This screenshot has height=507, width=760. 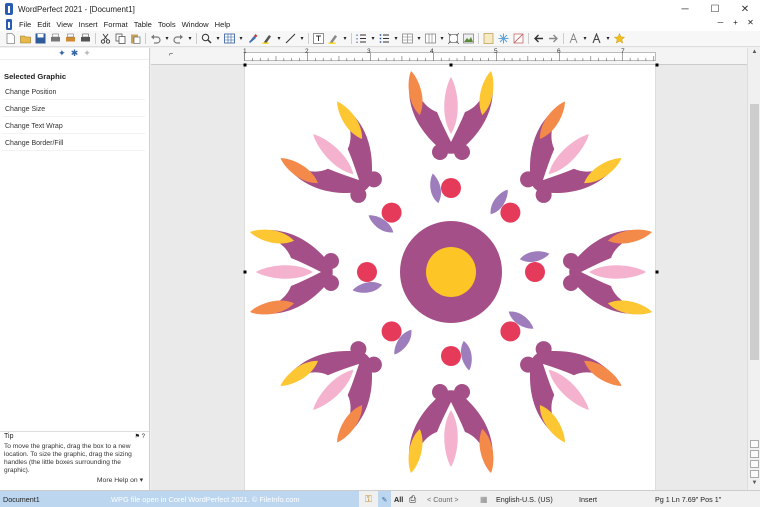 What do you see at coordinates (195, 24) in the screenshot?
I see `menu-window: Window` at bounding box center [195, 24].